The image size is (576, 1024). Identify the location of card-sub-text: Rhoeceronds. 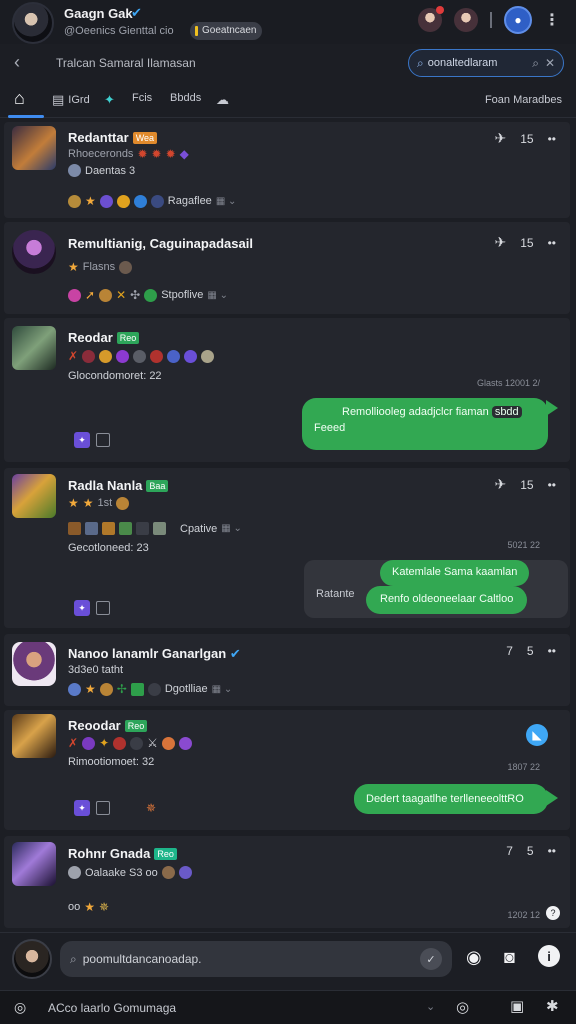
(101, 154).